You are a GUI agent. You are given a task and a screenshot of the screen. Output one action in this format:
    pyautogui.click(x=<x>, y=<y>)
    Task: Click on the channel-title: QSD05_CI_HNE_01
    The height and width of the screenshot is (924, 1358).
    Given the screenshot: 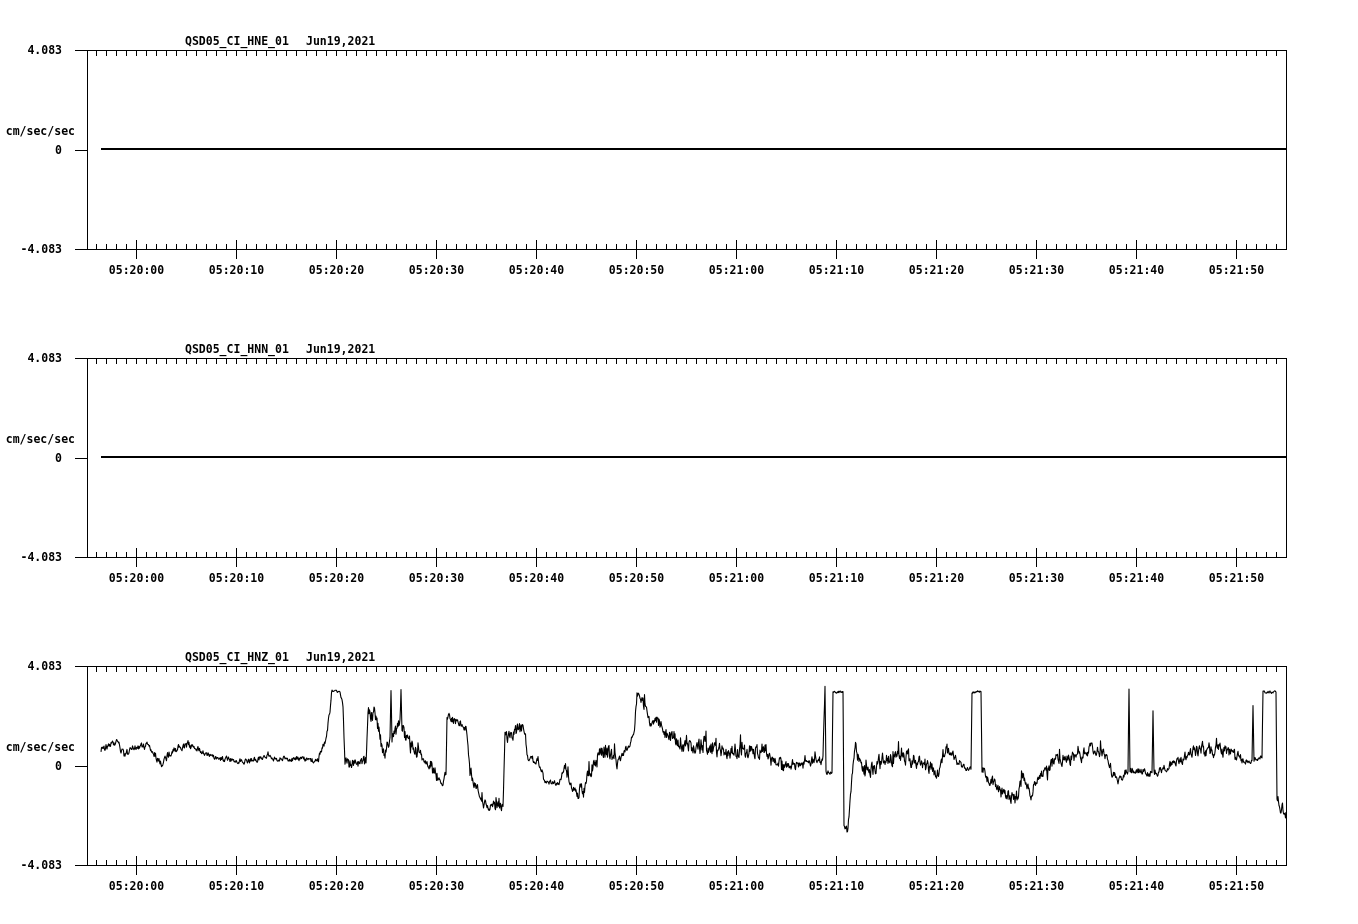 What is the action you would take?
    pyautogui.click(x=237, y=41)
    